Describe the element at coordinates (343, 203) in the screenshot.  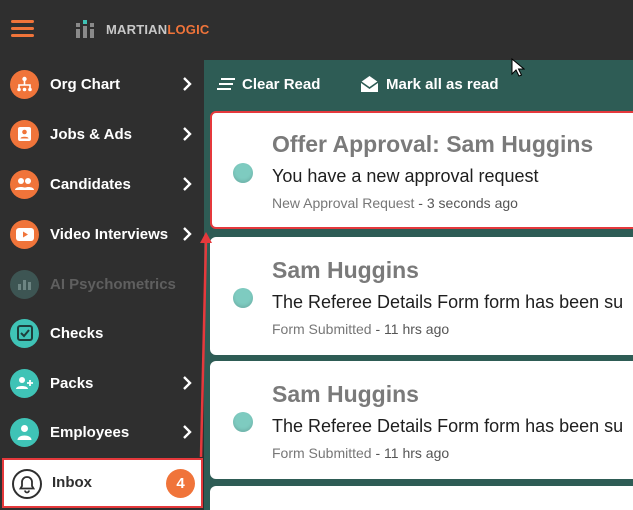
I see `notification-type: New Approval Request` at that location.